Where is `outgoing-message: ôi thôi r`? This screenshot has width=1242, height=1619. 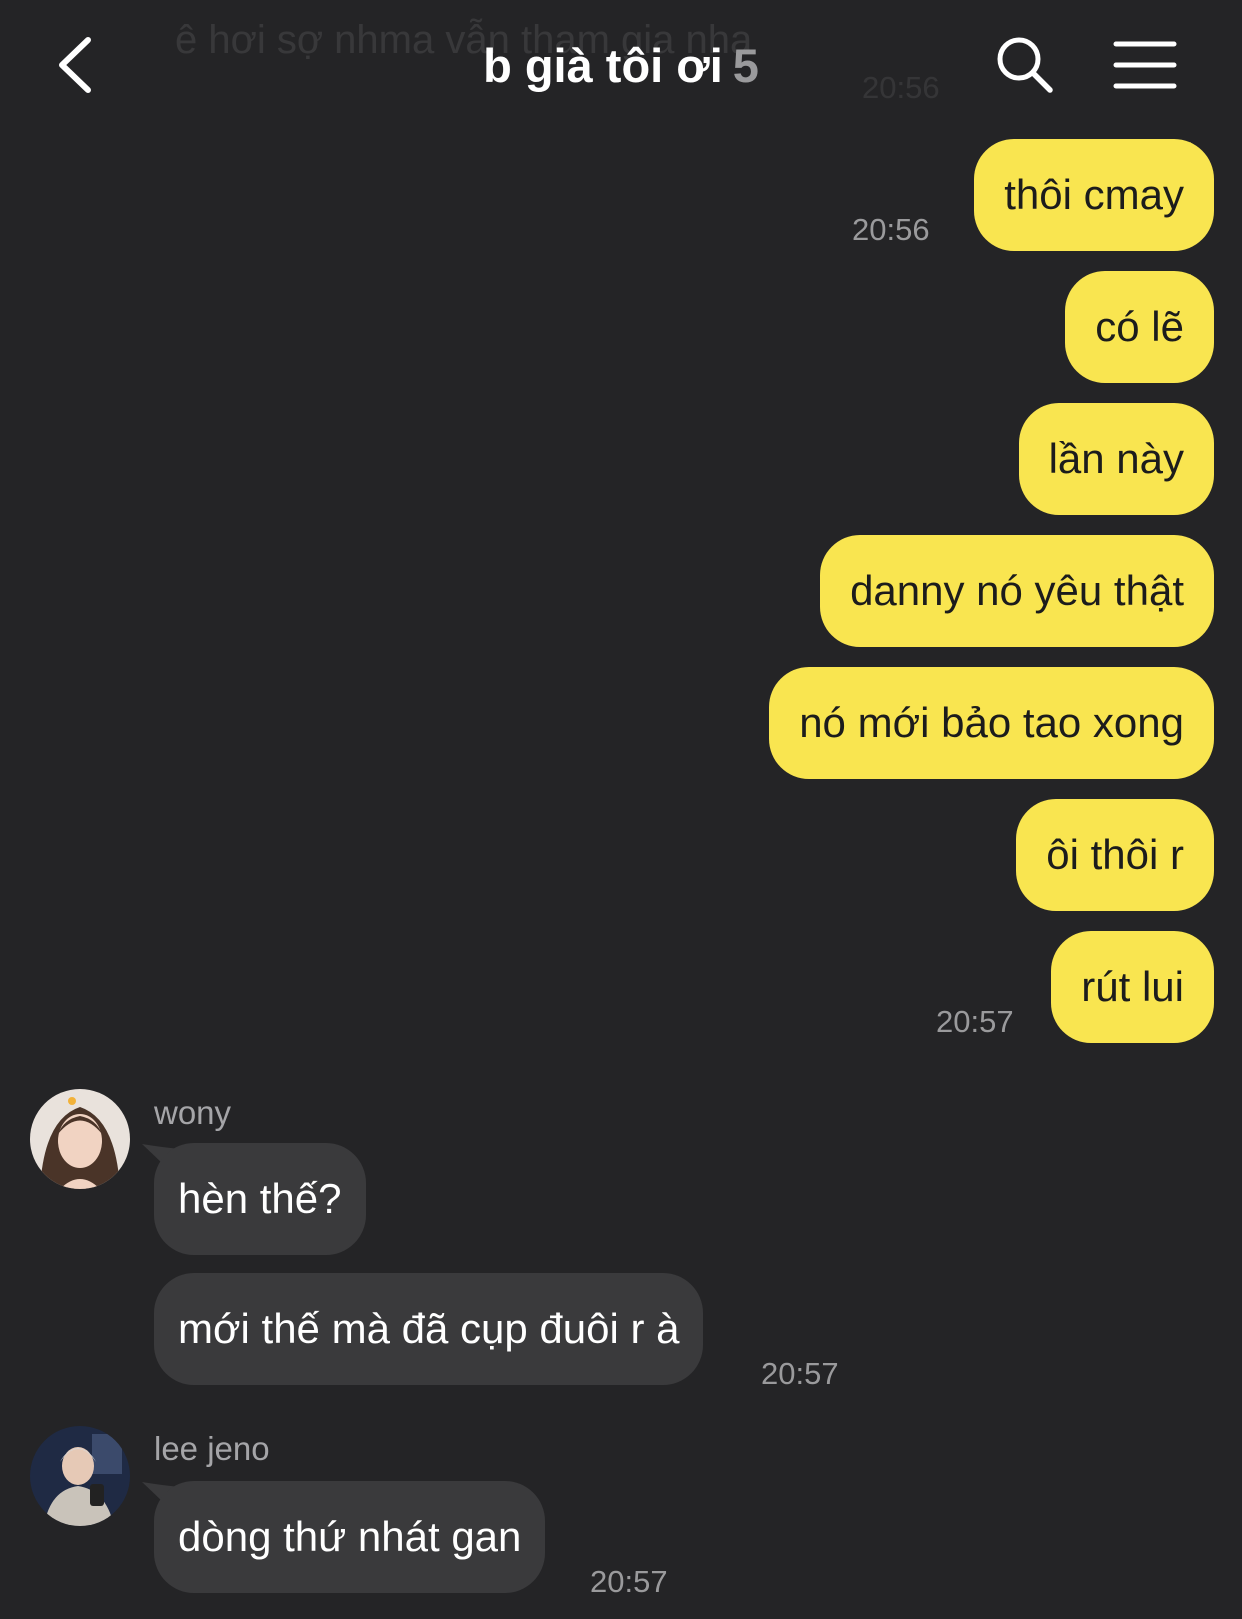
outgoing-message: ôi thôi r is located at coordinates (1115, 855).